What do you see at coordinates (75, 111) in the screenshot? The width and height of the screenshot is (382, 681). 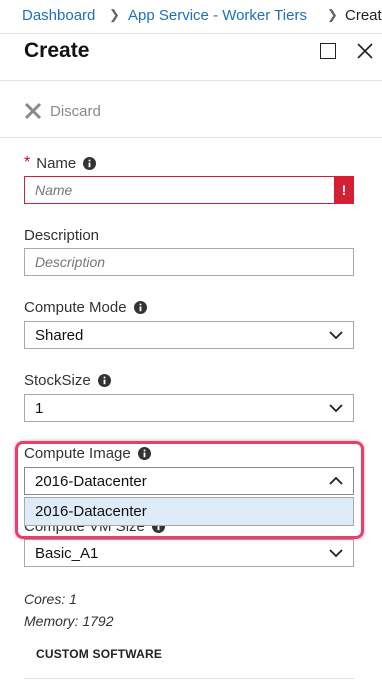 I see `discard-label: Discard` at bounding box center [75, 111].